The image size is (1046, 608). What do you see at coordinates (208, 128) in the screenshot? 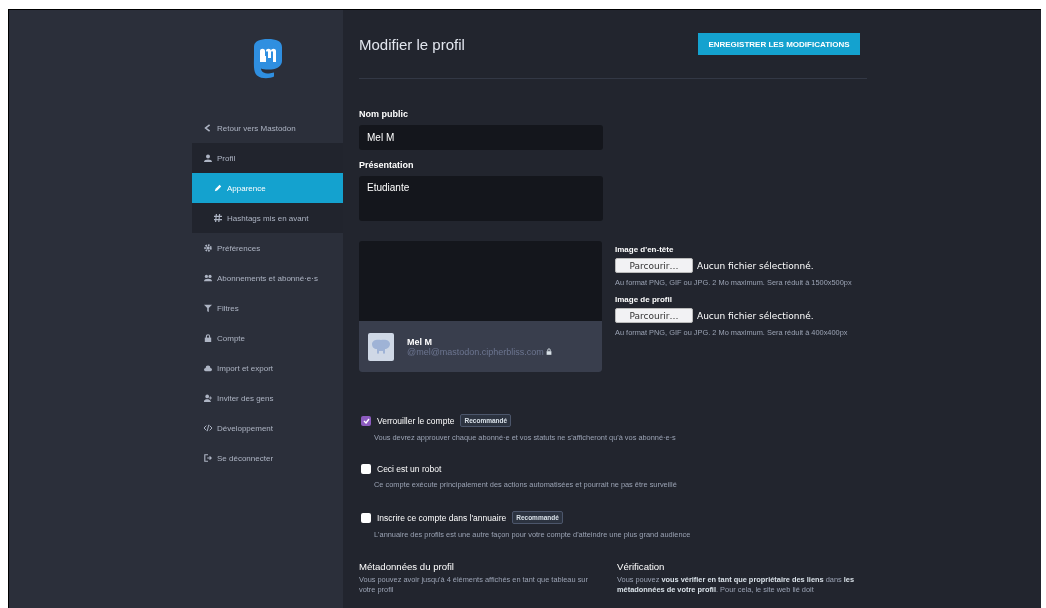
I see `chevron-left-icon` at bounding box center [208, 128].